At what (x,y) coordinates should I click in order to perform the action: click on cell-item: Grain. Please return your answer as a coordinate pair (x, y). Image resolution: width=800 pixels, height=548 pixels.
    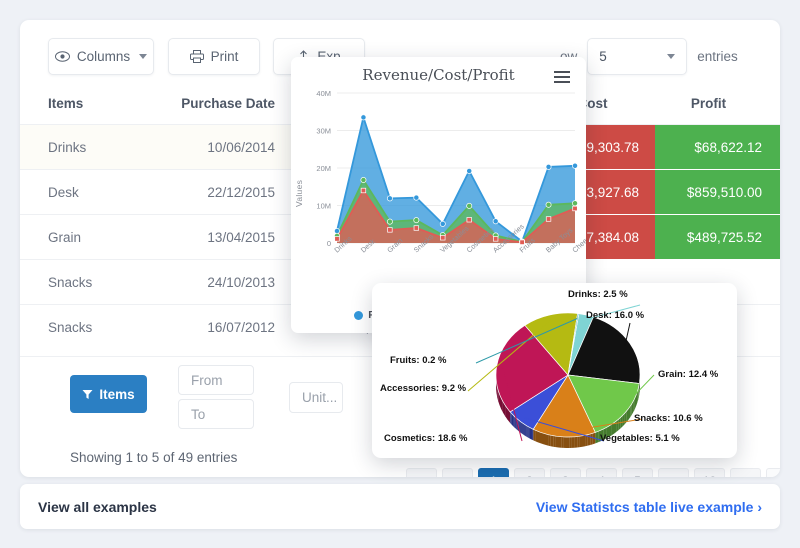
    Looking at the image, I should click on (65, 237).